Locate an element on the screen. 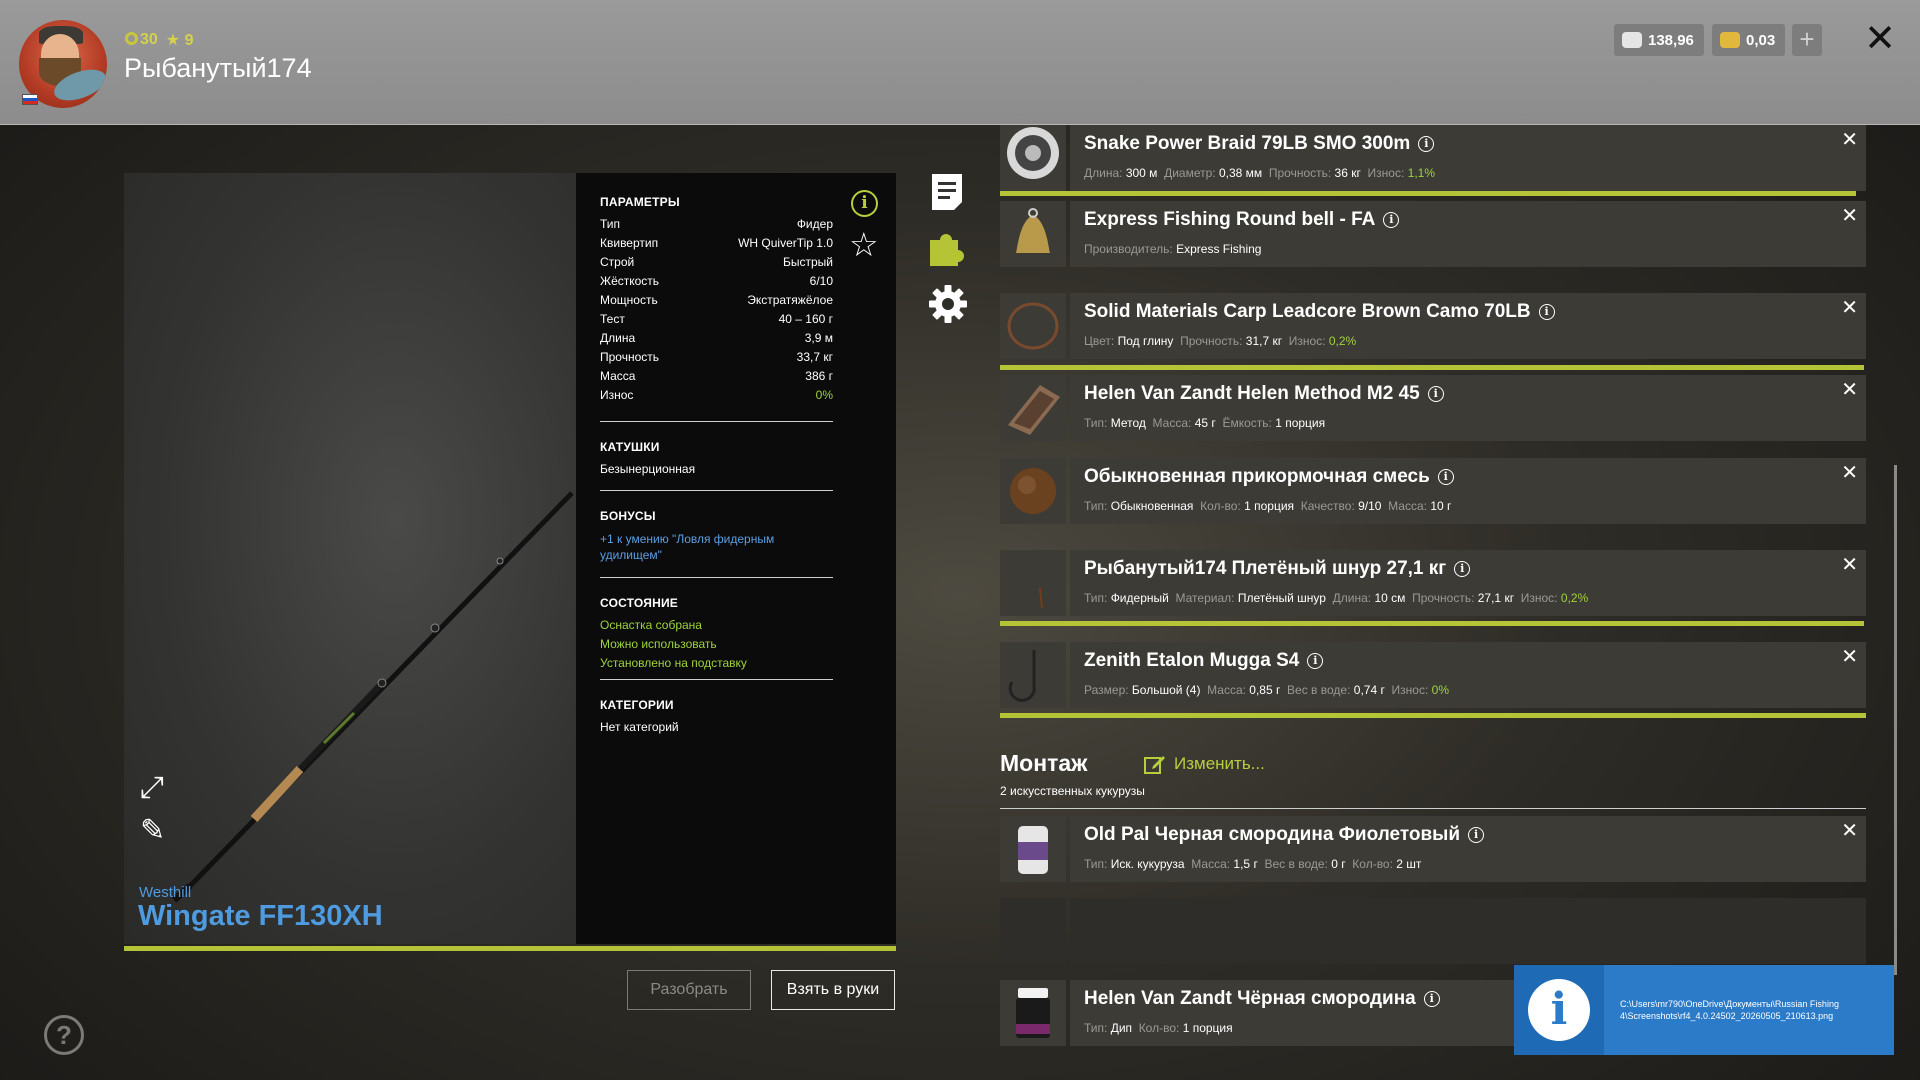 This screenshot has height=1080, width=1920. artificial-corn-thumb is located at coordinates (1033, 849).